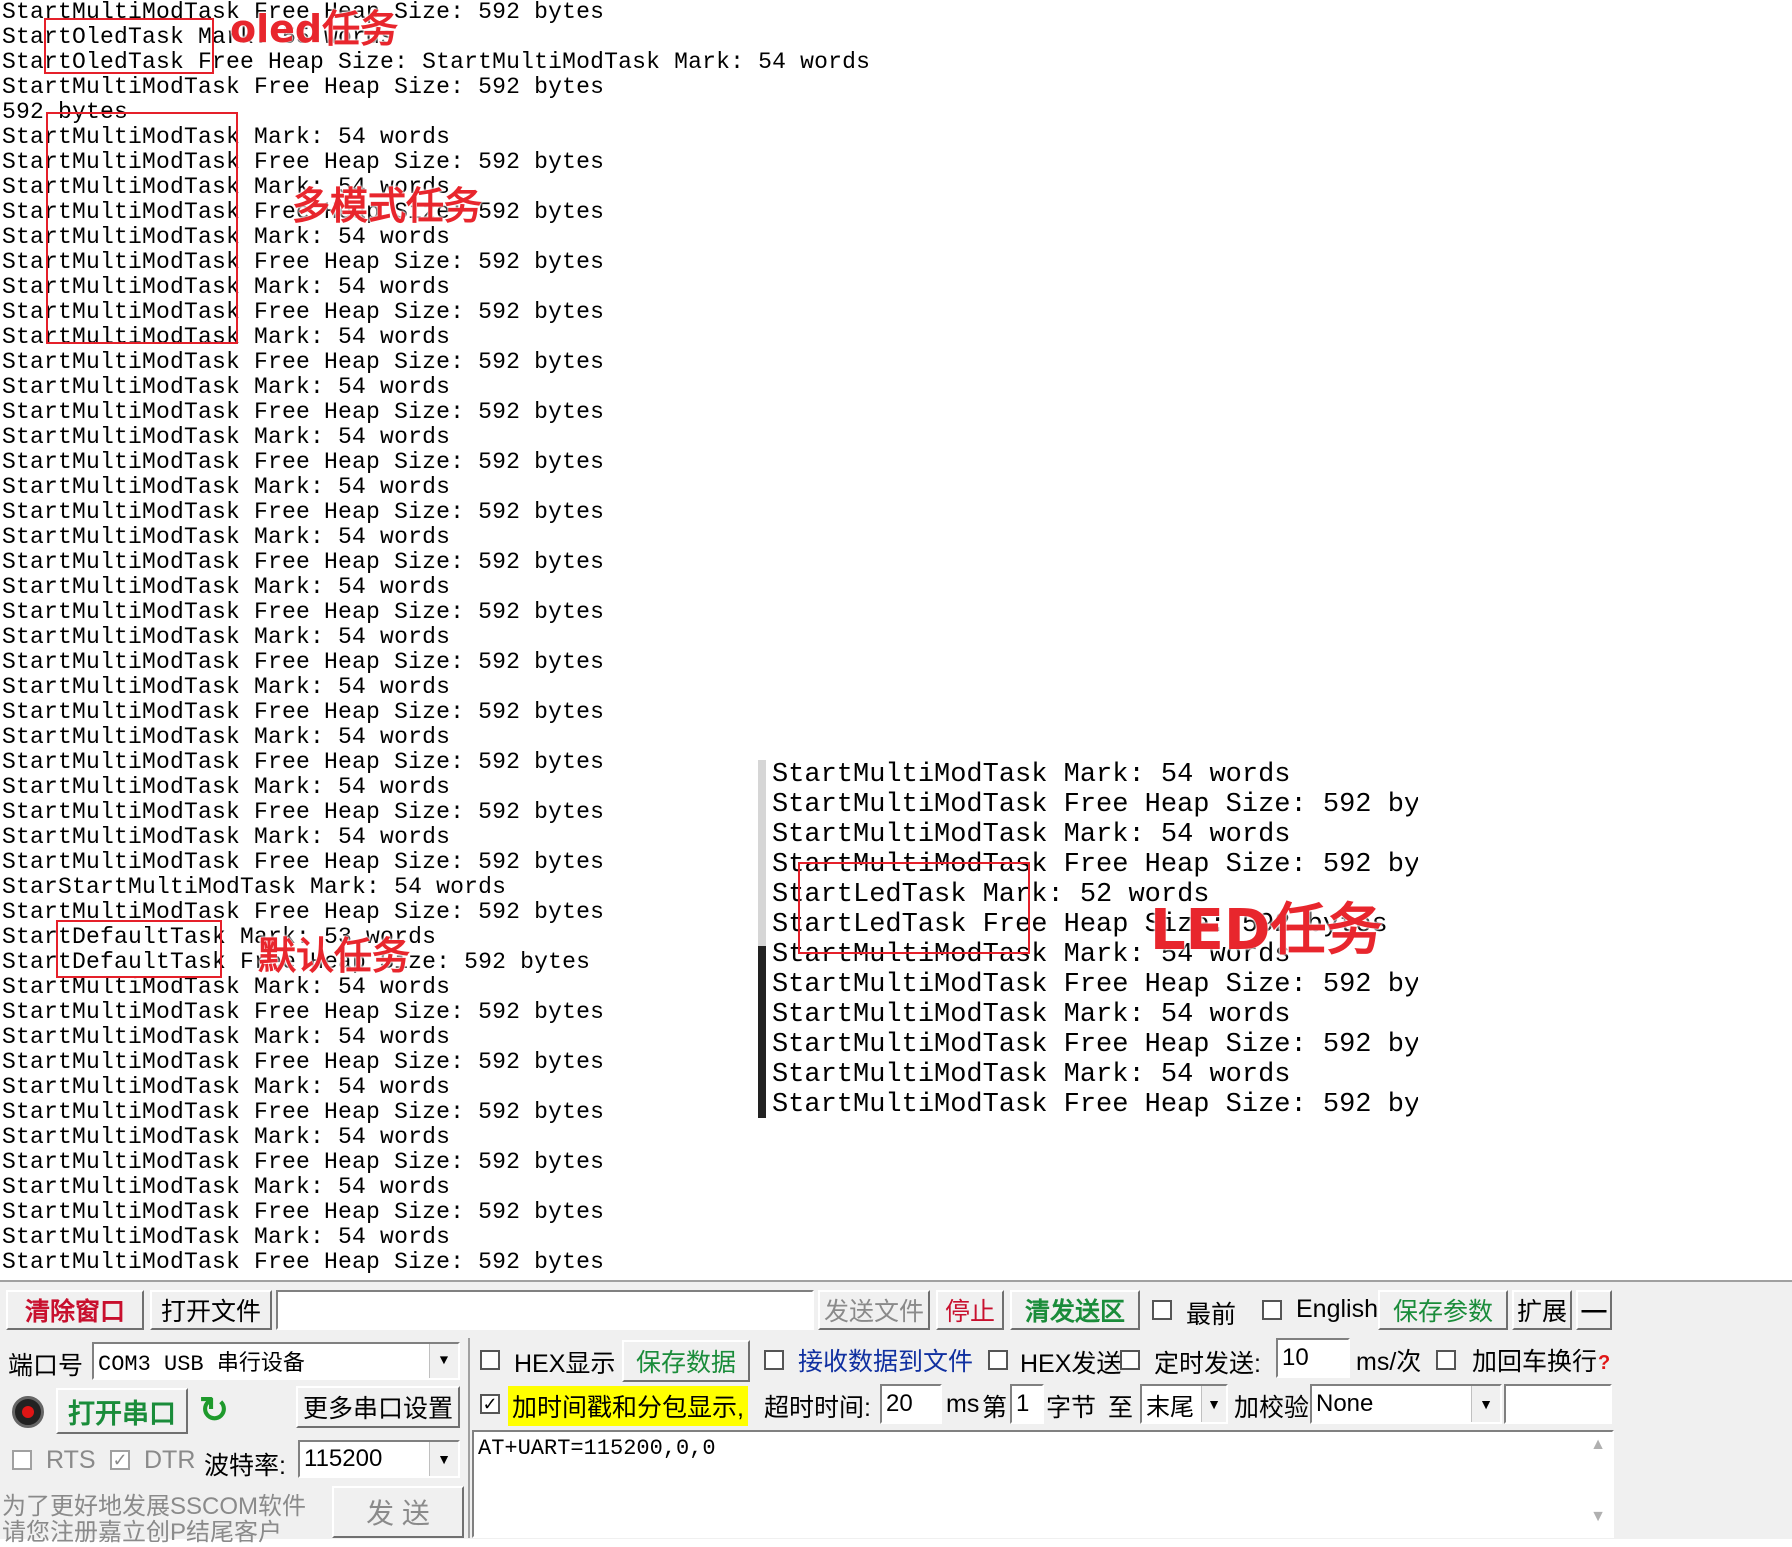  I want to click on multimod-task-highlight-box, so click(142, 228).